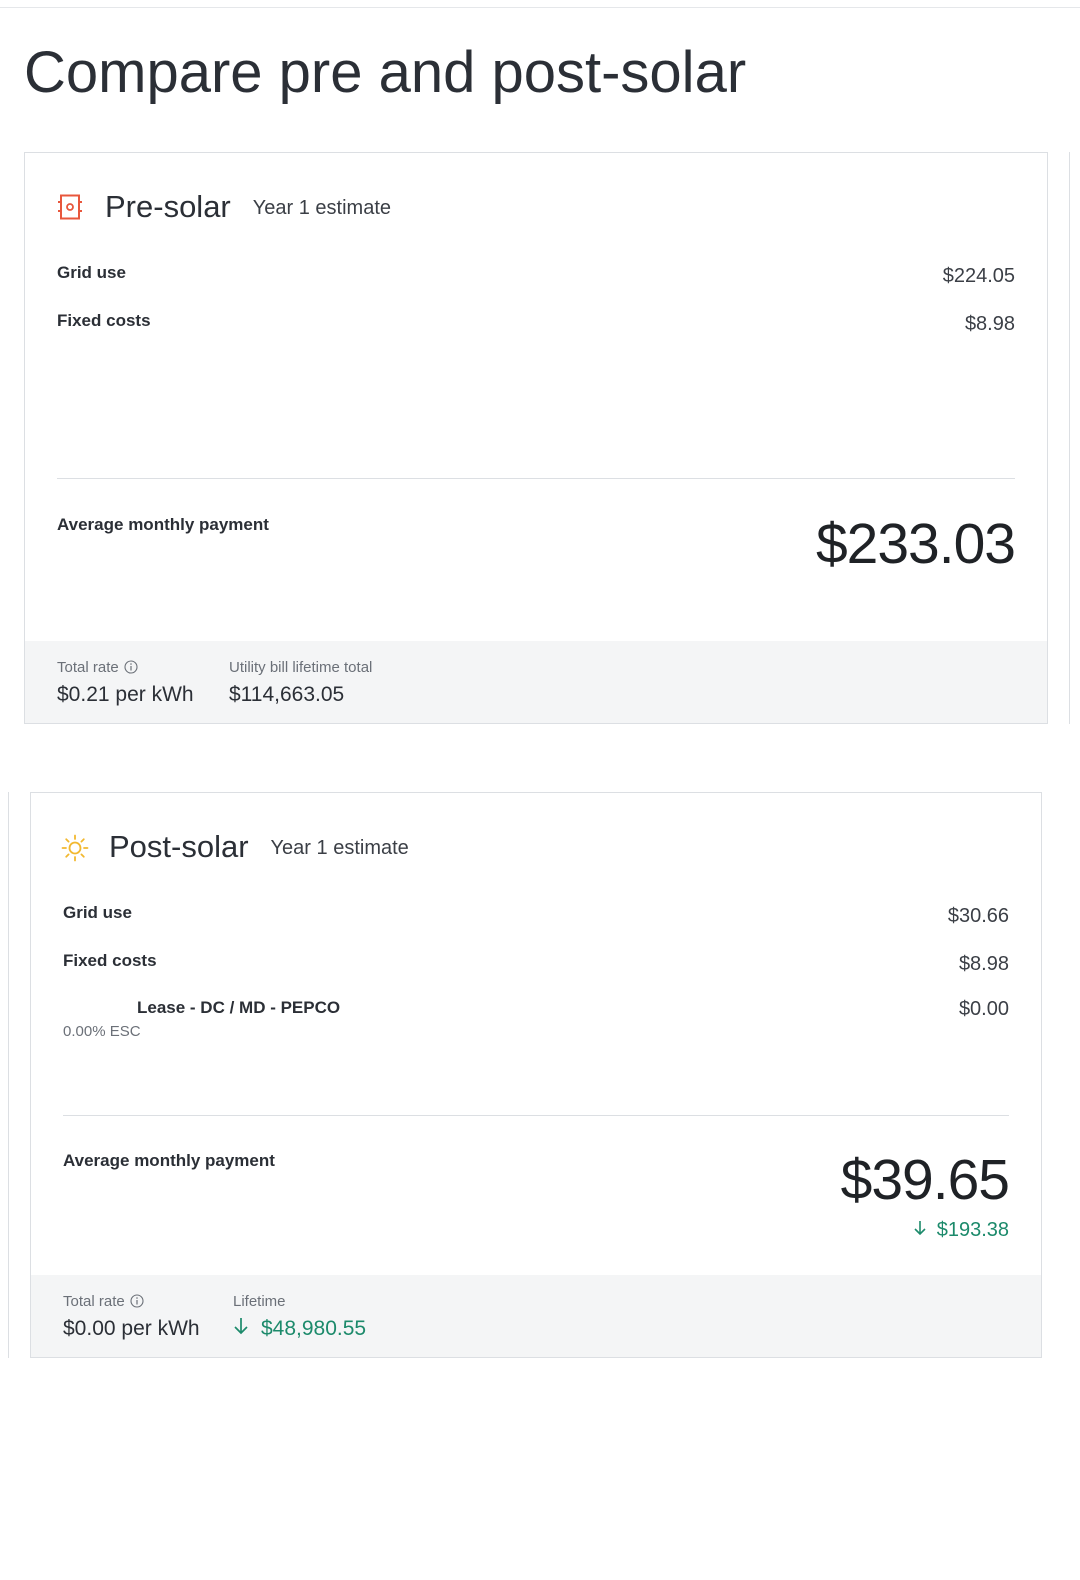 The height and width of the screenshot is (1580, 1080). What do you see at coordinates (972, 1230) in the screenshot?
I see `avg-monthly-savings-value: $193.38` at bounding box center [972, 1230].